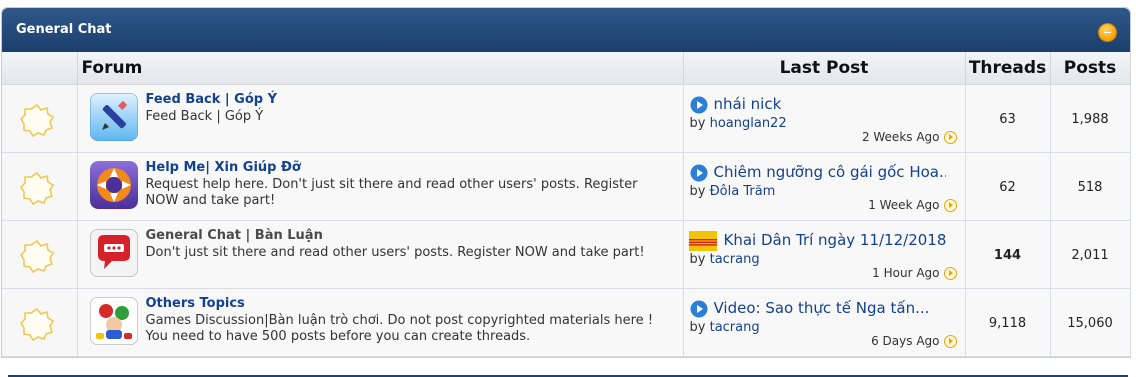 Image resolution: width=1136 pixels, height=377 pixels. What do you see at coordinates (904, 205) in the screenshot?
I see `time-text: 1 Week Ago` at bounding box center [904, 205].